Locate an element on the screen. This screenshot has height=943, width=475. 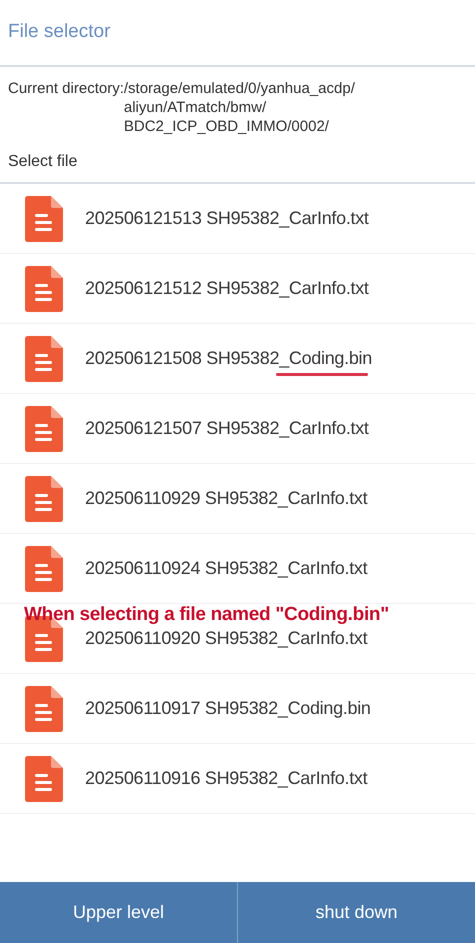
file-item: 202506121507 SH95382_CarInfo.txt is located at coordinates (237, 429).